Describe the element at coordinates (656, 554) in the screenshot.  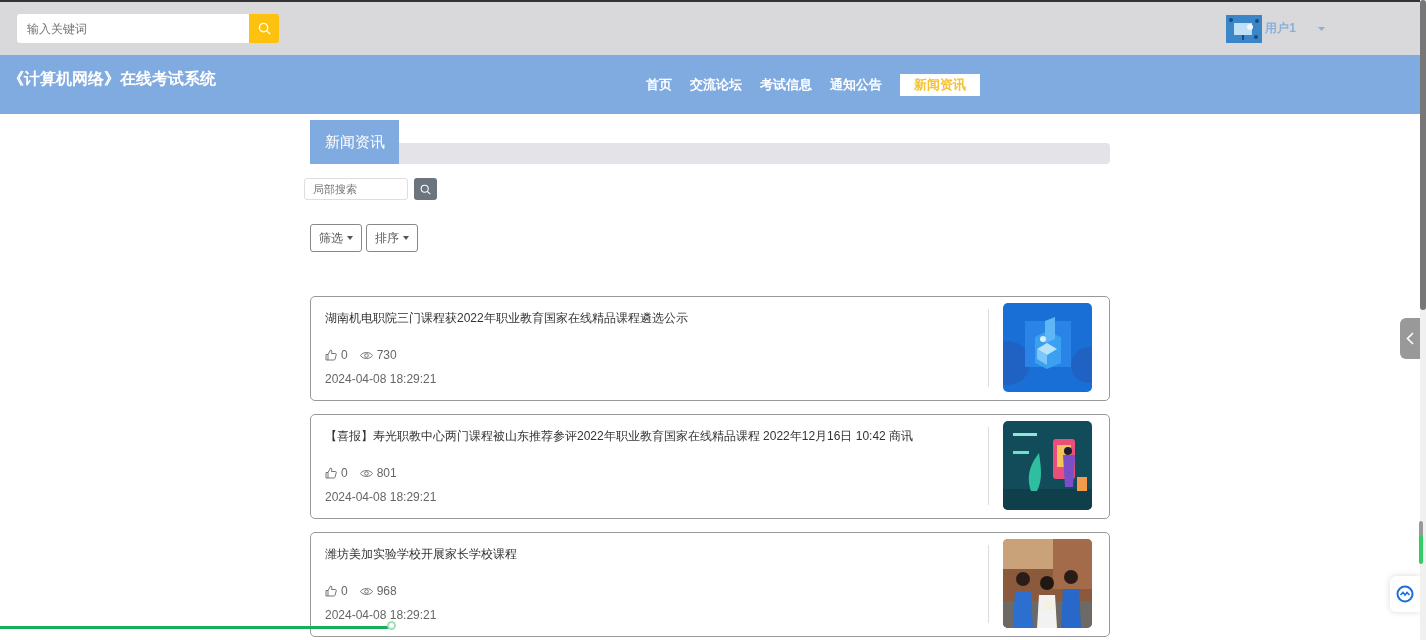
I see `news-title: 潍坊美加实验学校开展家长学校课程` at that location.